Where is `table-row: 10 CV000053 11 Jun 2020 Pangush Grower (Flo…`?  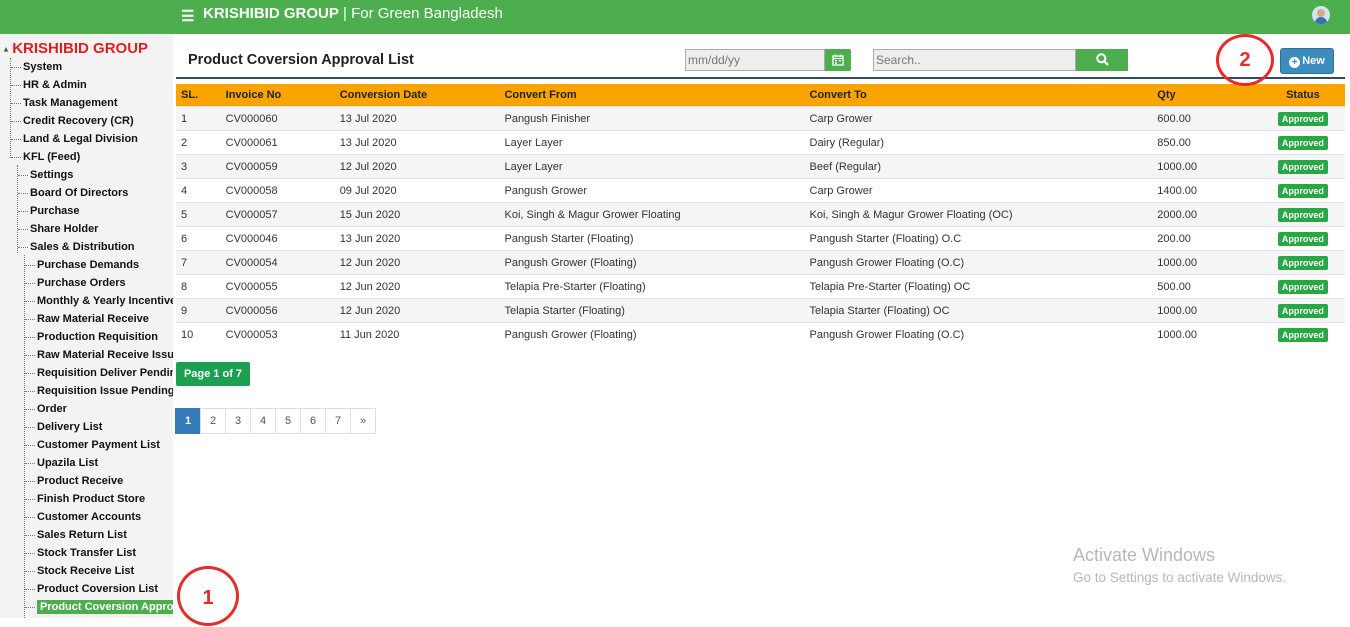
table-row: 10 CV000053 11 Jun 2020 Pangush Grower (Flo… is located at coordinates (760, 334).